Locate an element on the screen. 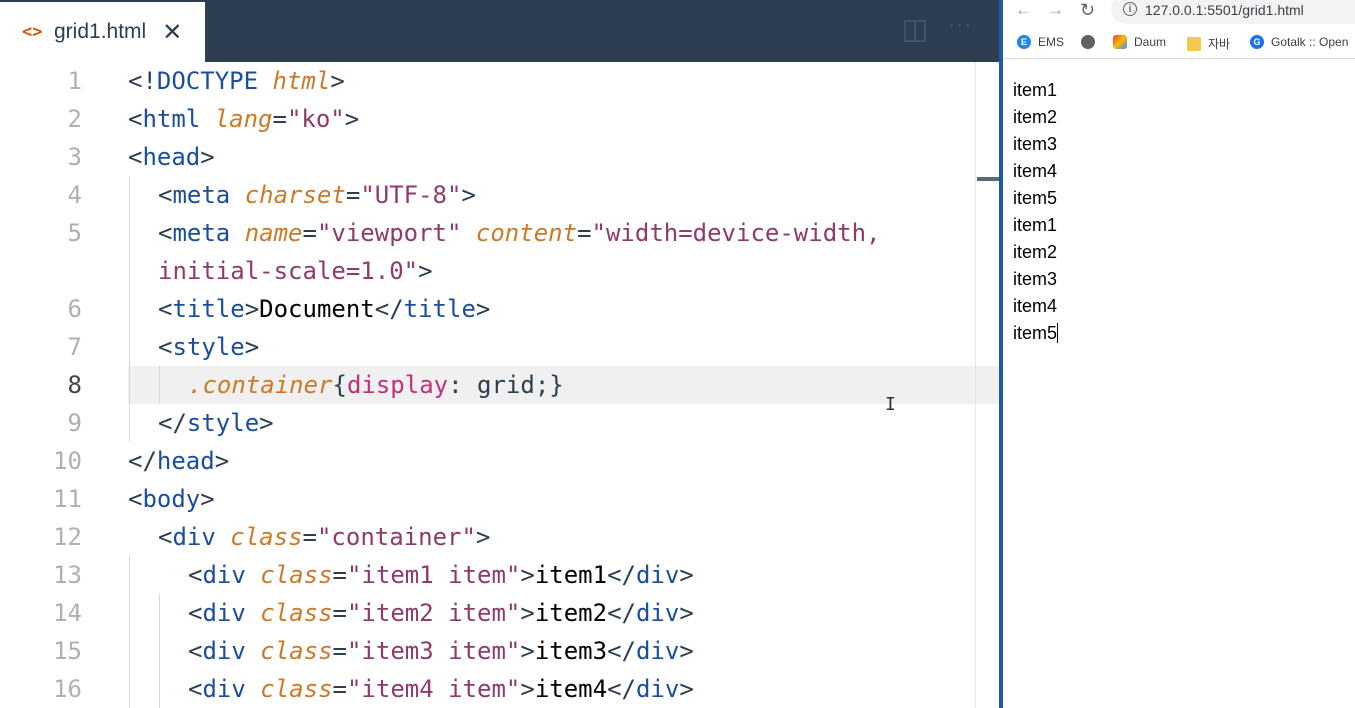 This screenshot has width=1355, height=708. page-item: item3 is located at coordinates (1035, 279).